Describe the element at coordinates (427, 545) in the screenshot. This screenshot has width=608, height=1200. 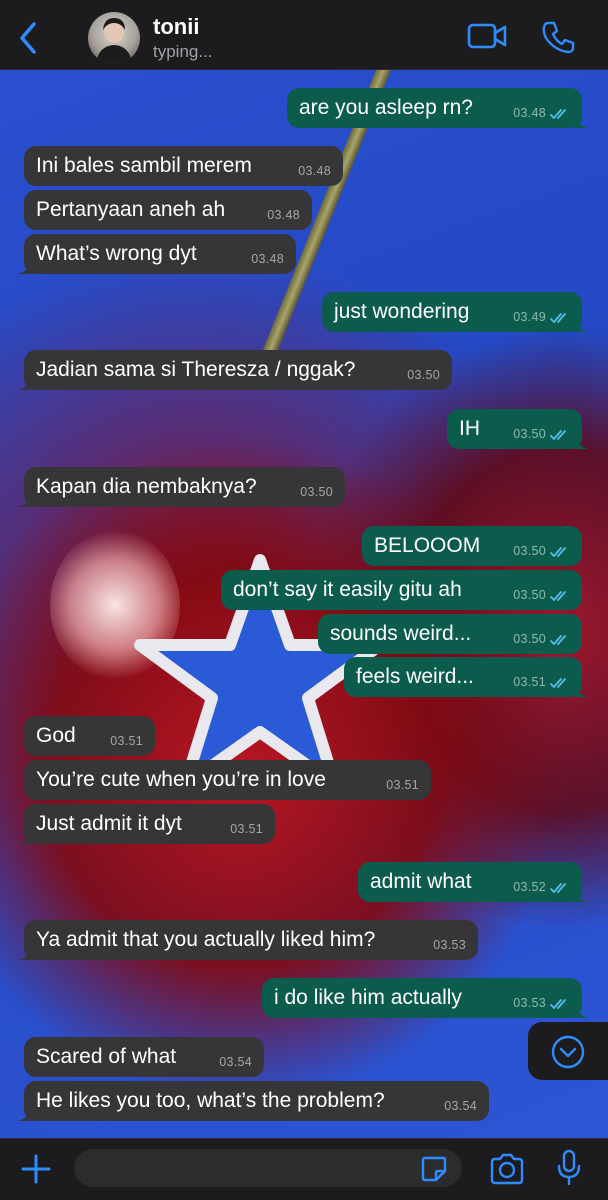
I see `message-text: BELOOOM` at that location.